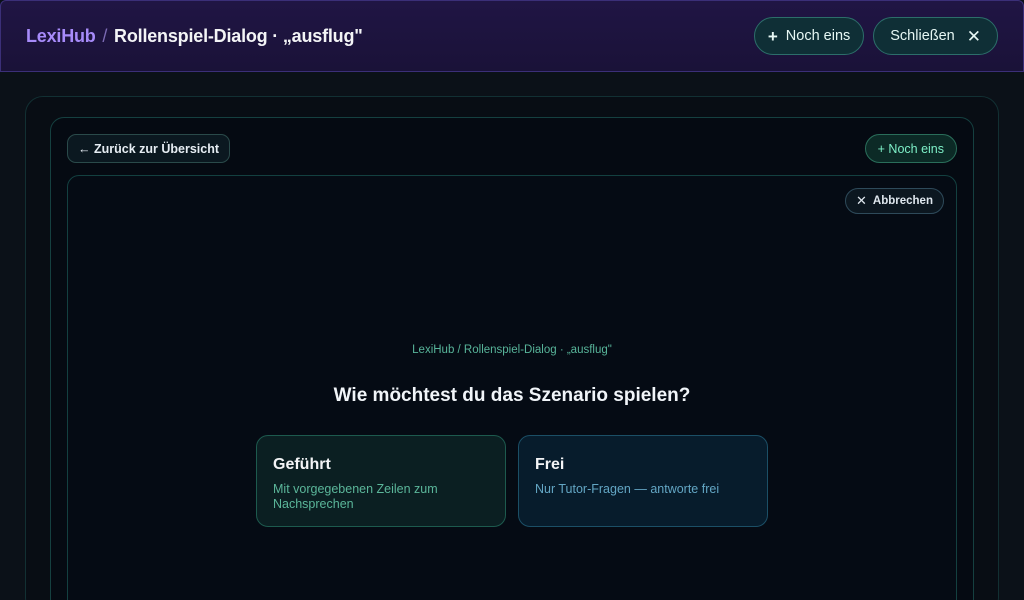  I want to click on guided-mode-description: Mit vorgegebenen Zeilen zum Nachsprechen, so click(355, 496).